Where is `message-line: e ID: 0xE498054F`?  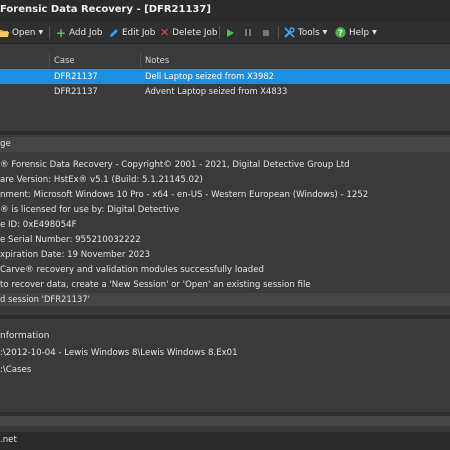 message-line: e ID: 0xE498054F is located at coordinates (38, 225).